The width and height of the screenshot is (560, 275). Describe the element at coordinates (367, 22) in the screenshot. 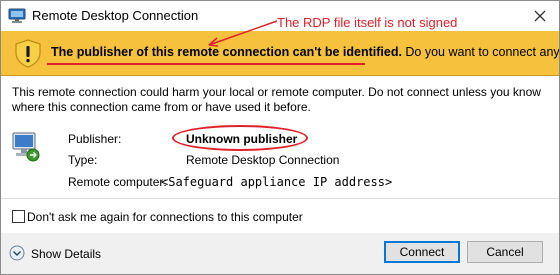

I see `annotation-text: The RDP file itself is not signed` at that location.